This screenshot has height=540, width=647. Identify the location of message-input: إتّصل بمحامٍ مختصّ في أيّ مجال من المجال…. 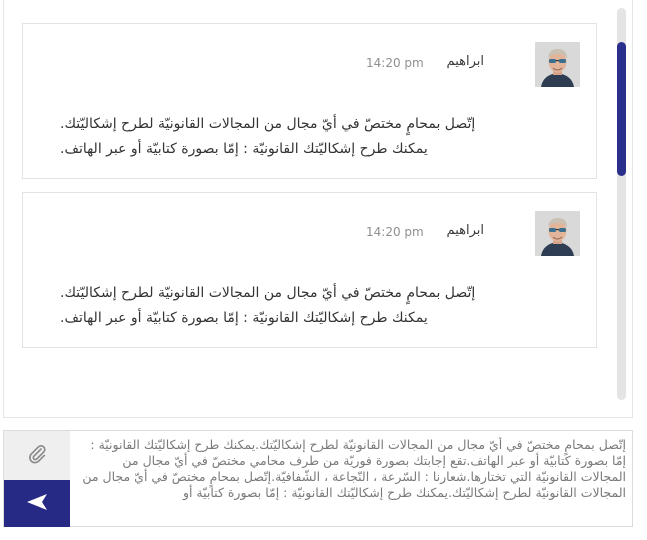
(353, 480).